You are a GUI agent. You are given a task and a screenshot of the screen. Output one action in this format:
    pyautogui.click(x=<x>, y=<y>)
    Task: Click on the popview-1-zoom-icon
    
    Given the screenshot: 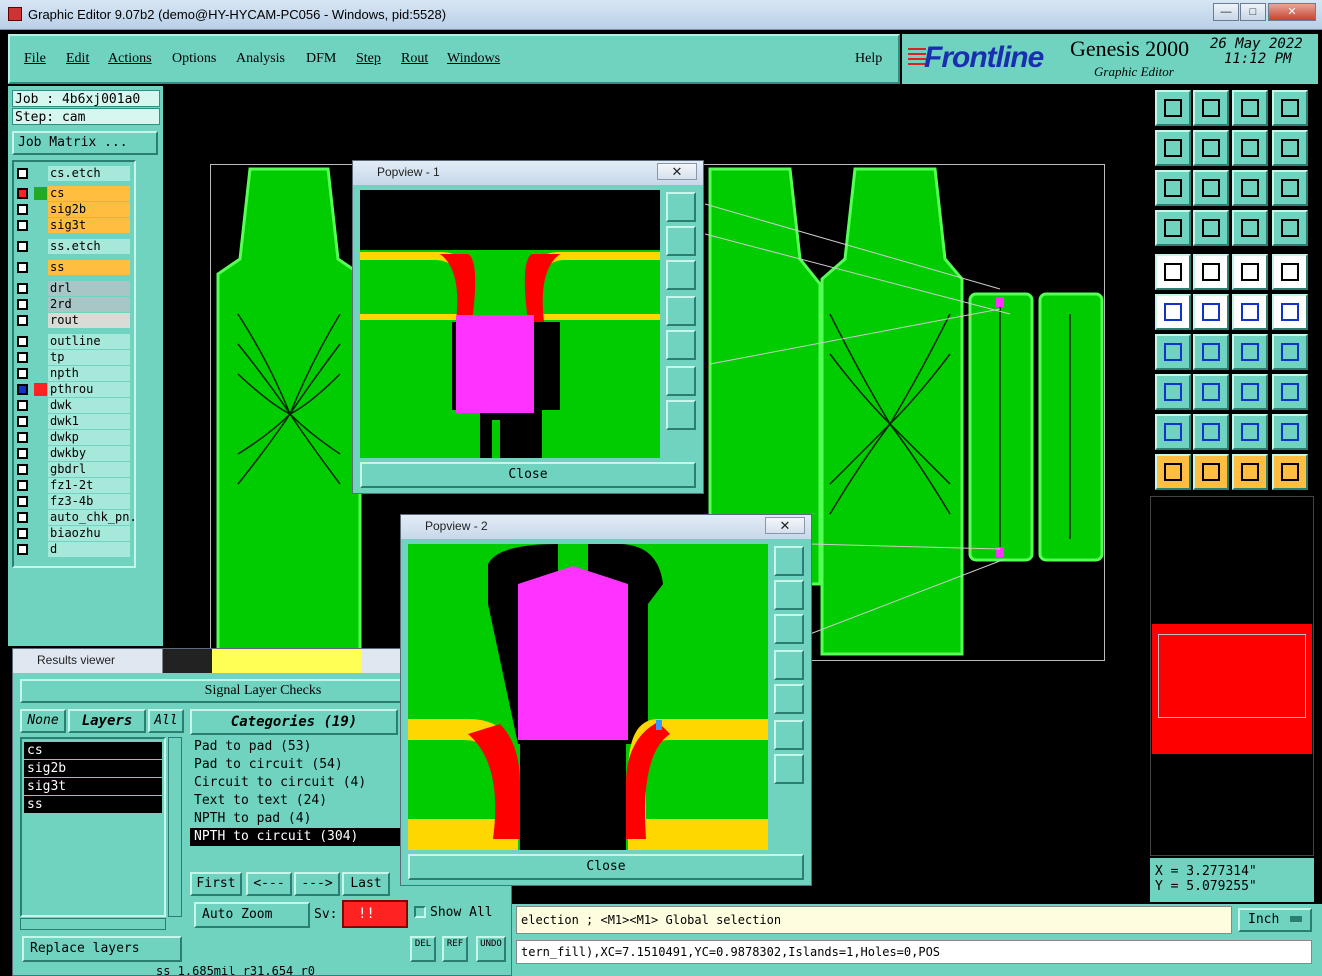 What is the action you would take?
    pyautogui.click(x=681, y=207)
    